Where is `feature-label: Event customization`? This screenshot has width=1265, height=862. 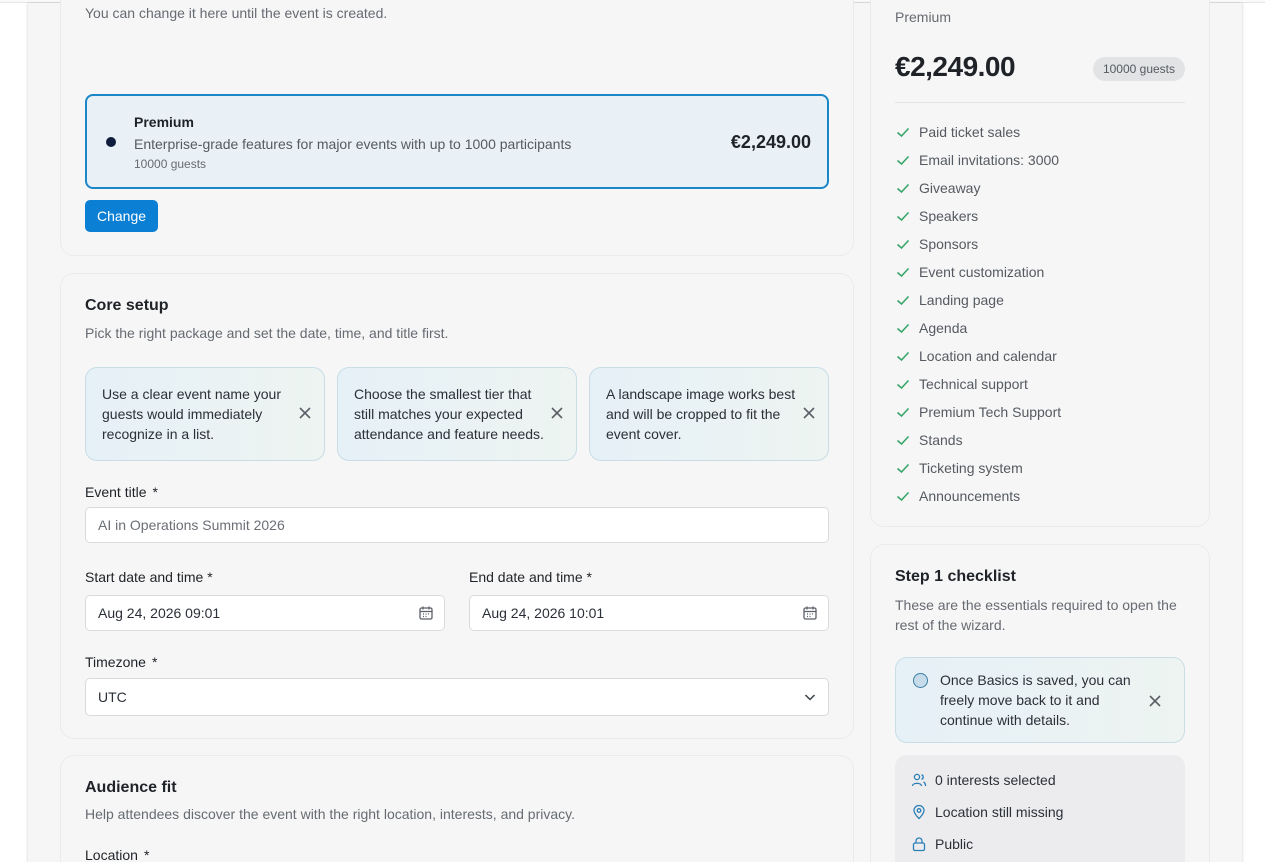 feature-label: Event customization is located at coordinates (982, 272).